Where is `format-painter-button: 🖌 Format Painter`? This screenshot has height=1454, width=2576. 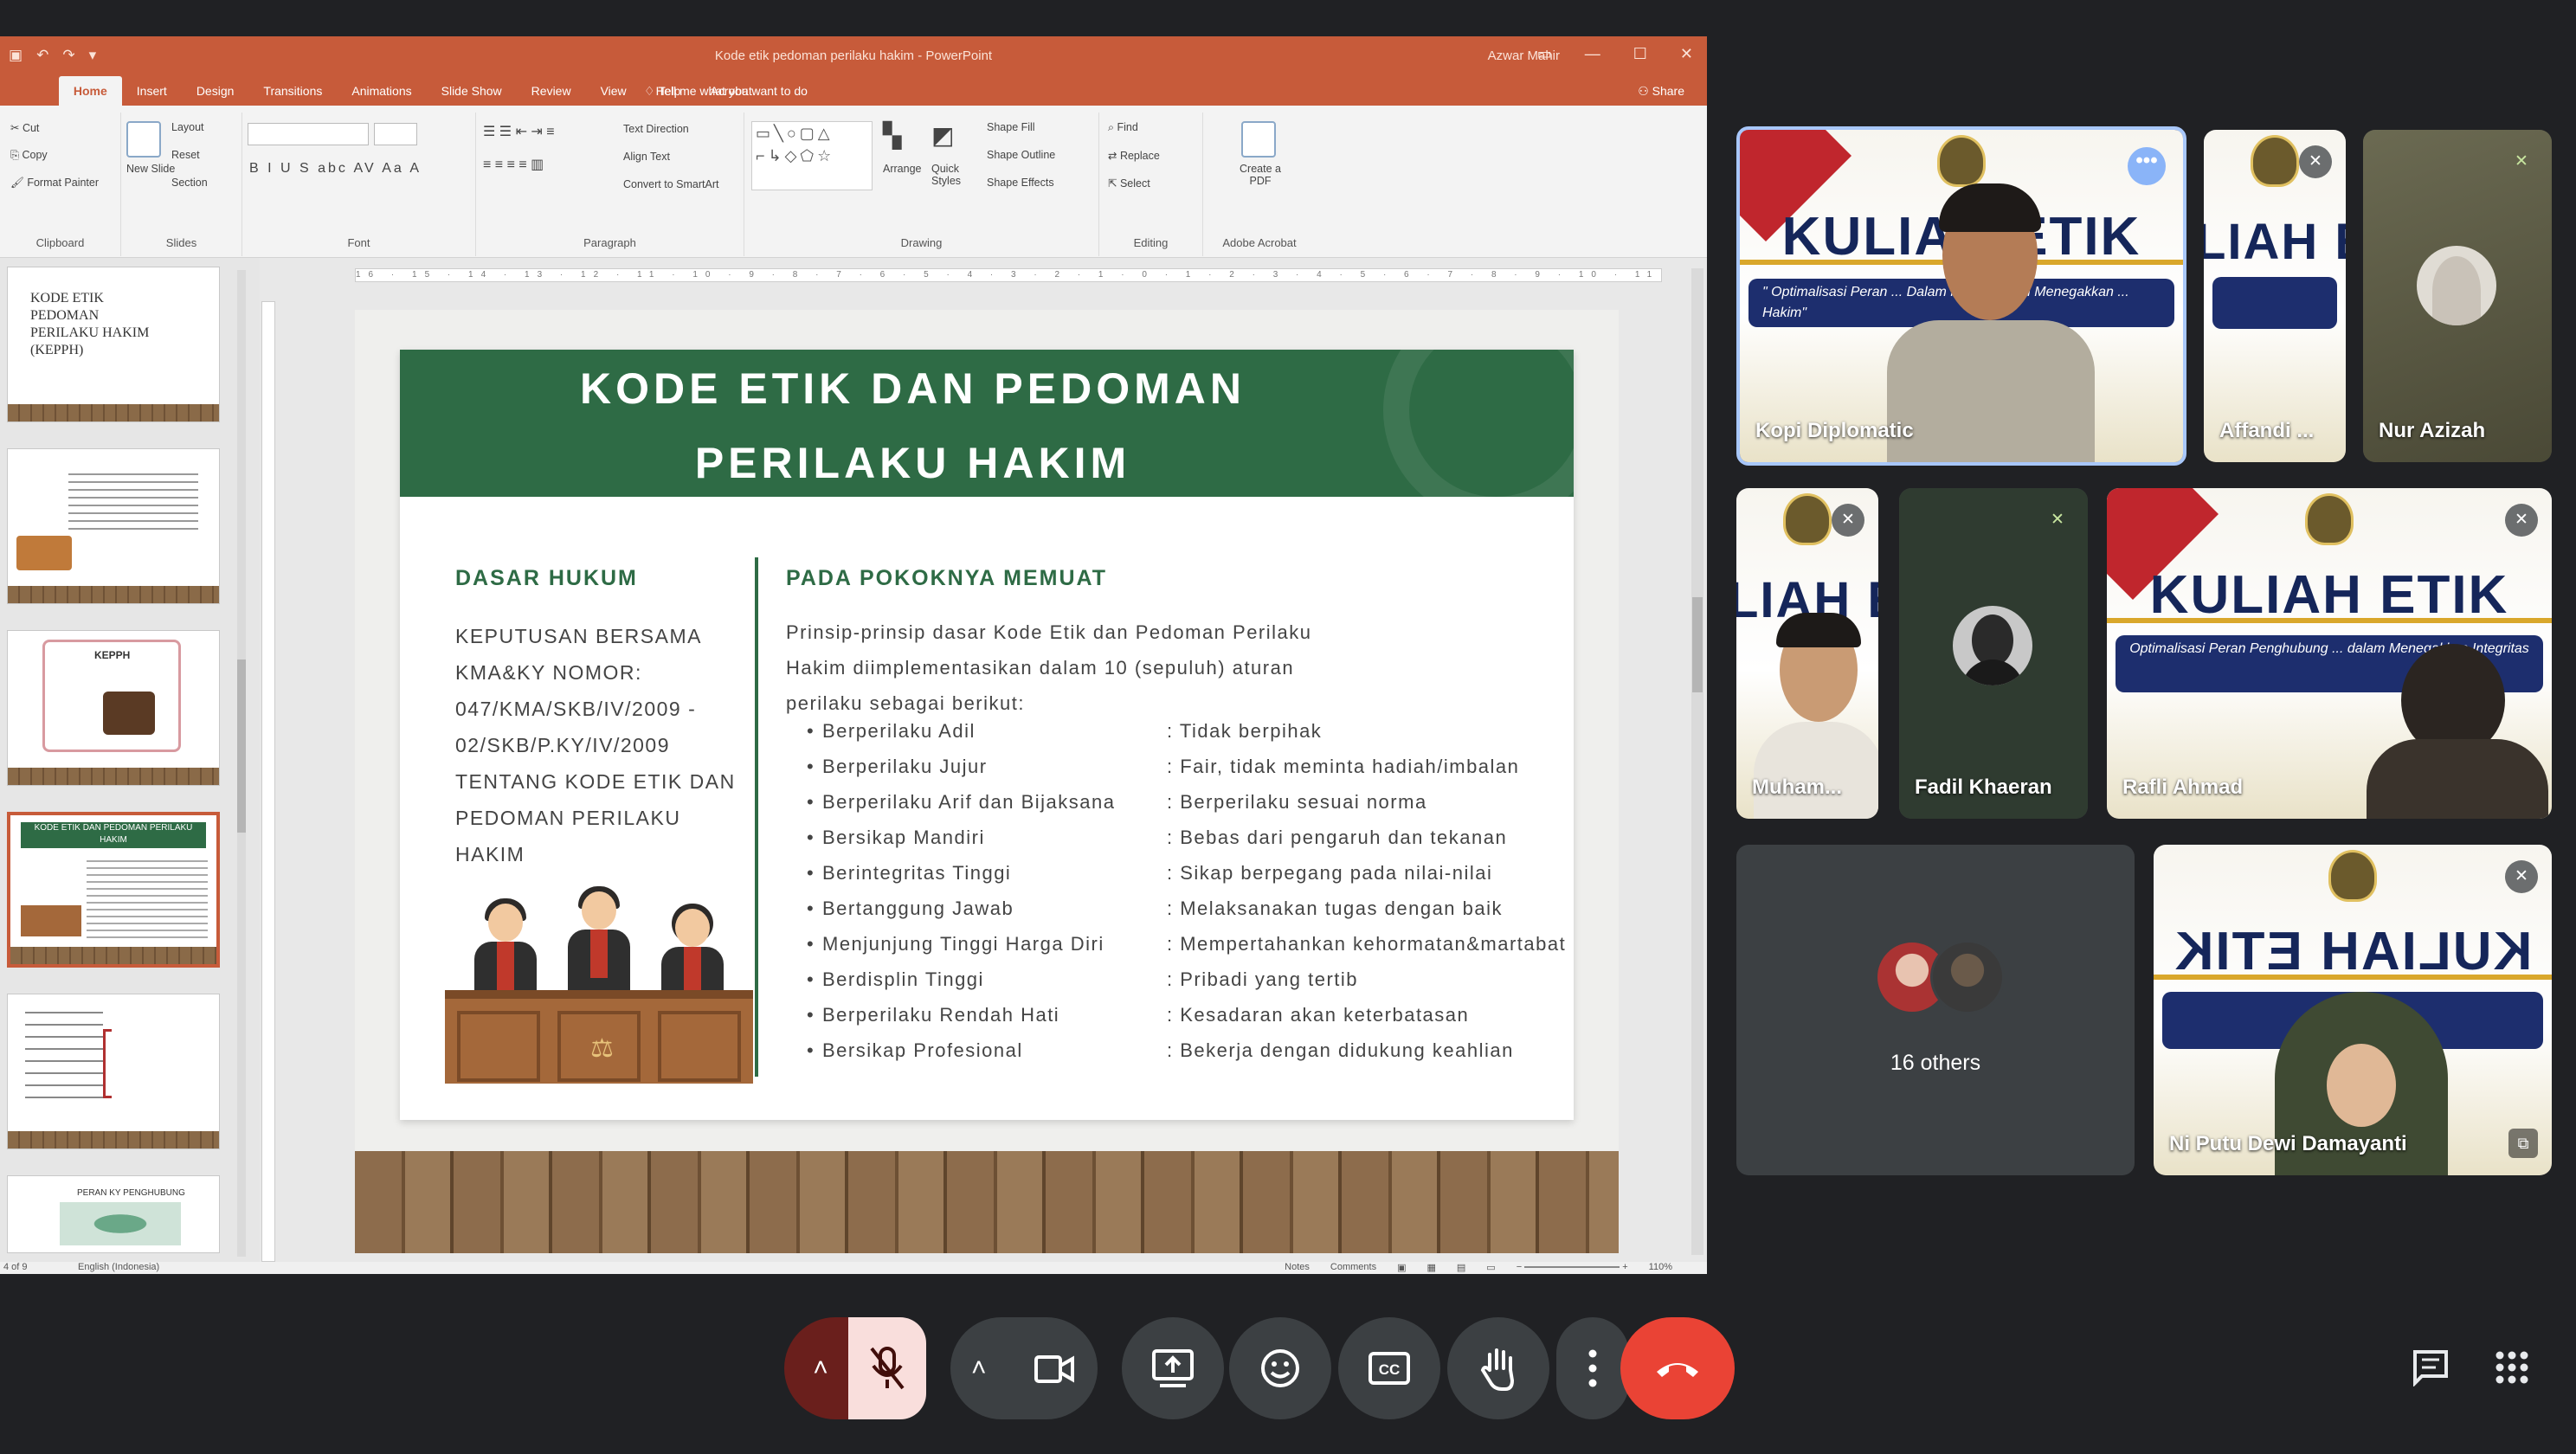
format-painter-button: 🖌 Format Painter is located at coordinates (54, 184).